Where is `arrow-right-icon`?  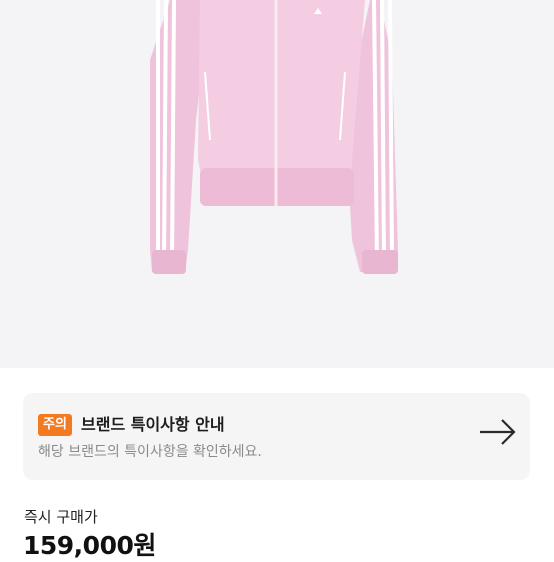 arrow-right-icon is located at coordinates (498, 432).